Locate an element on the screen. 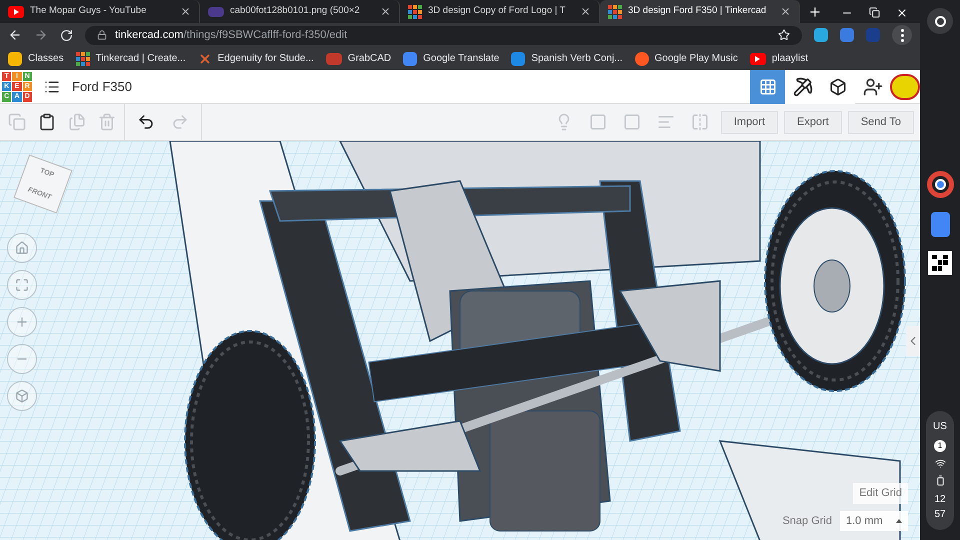  lock-icon is located at coordinates (102, 35).